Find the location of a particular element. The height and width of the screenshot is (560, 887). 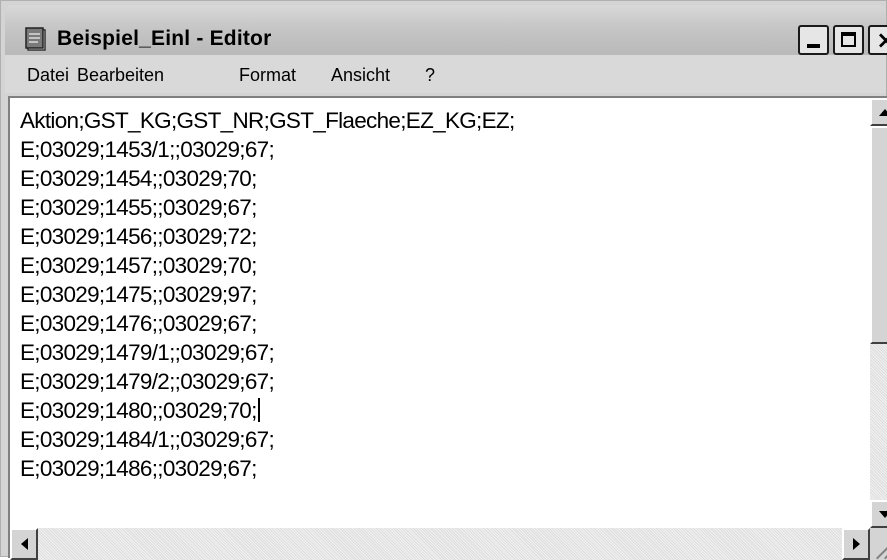

arrow-right-icon is located at coordinates (856, 544).